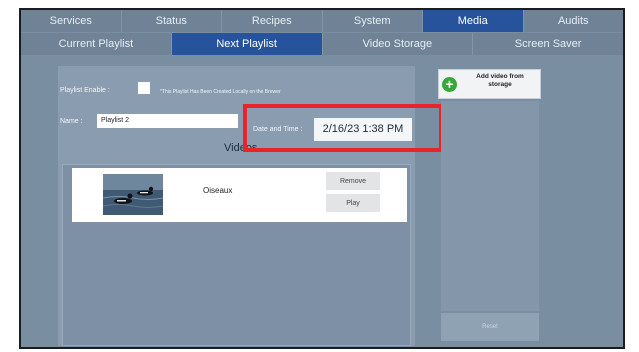  I want to click on tab-media: Media, so click(473, 21).